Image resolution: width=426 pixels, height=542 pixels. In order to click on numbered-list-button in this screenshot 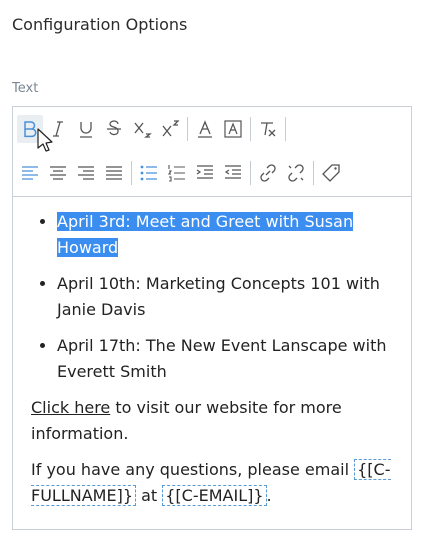, I will do `click(177, 173)`.